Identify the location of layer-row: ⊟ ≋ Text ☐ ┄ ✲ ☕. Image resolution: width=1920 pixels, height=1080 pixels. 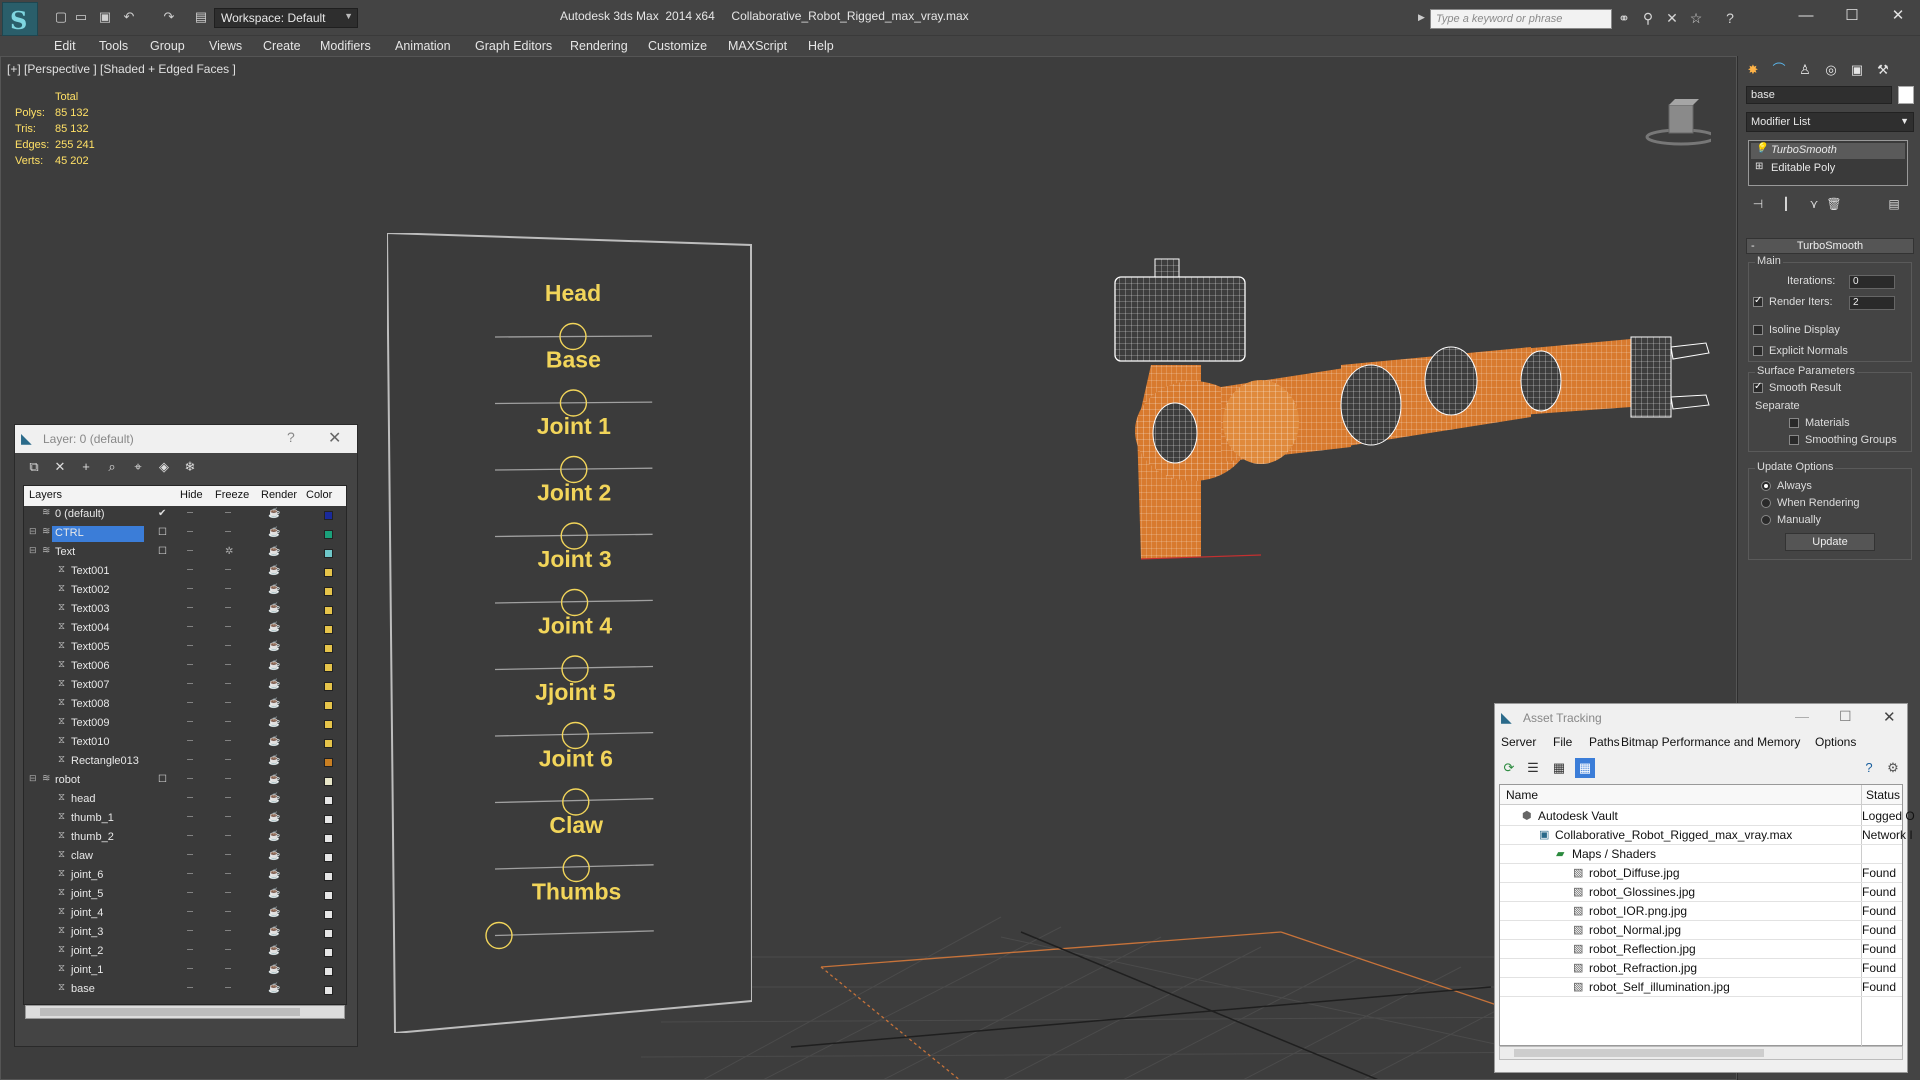
(185, 553).